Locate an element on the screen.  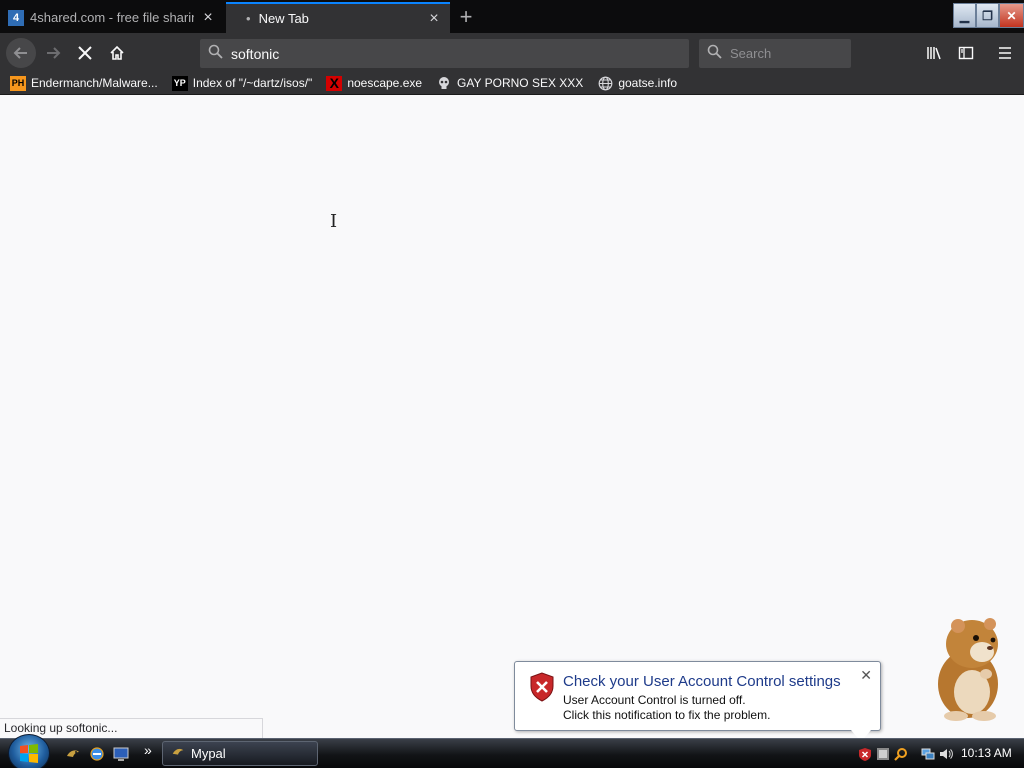
url-bar: softonic is located at coordinates (444, 53).